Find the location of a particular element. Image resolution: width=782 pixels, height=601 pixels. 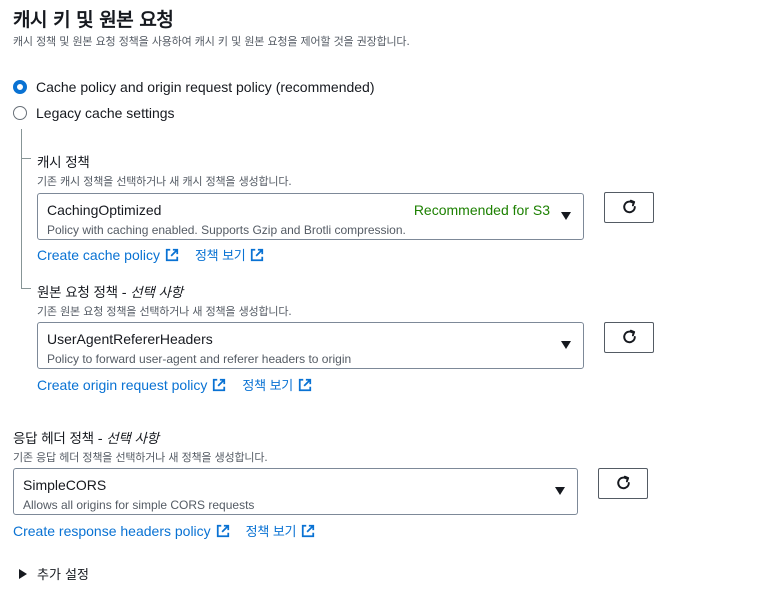

create-cache-policy-link: Create cache policy is located at coordinates (108, 255).